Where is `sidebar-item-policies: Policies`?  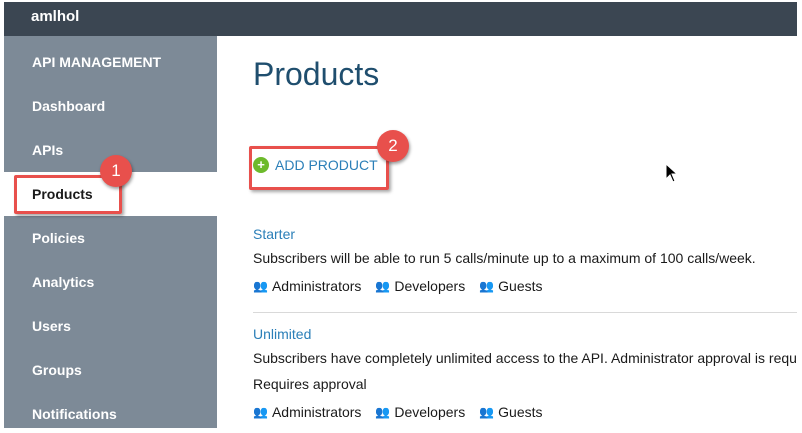 sidebar-item-policies: Policies is located at coordinates (110, 238).